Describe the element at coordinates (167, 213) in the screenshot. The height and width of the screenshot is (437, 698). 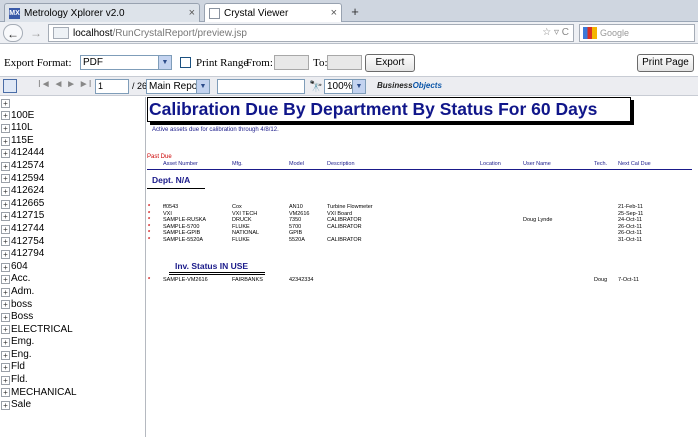
I see `table-cell: VXI` at that location.